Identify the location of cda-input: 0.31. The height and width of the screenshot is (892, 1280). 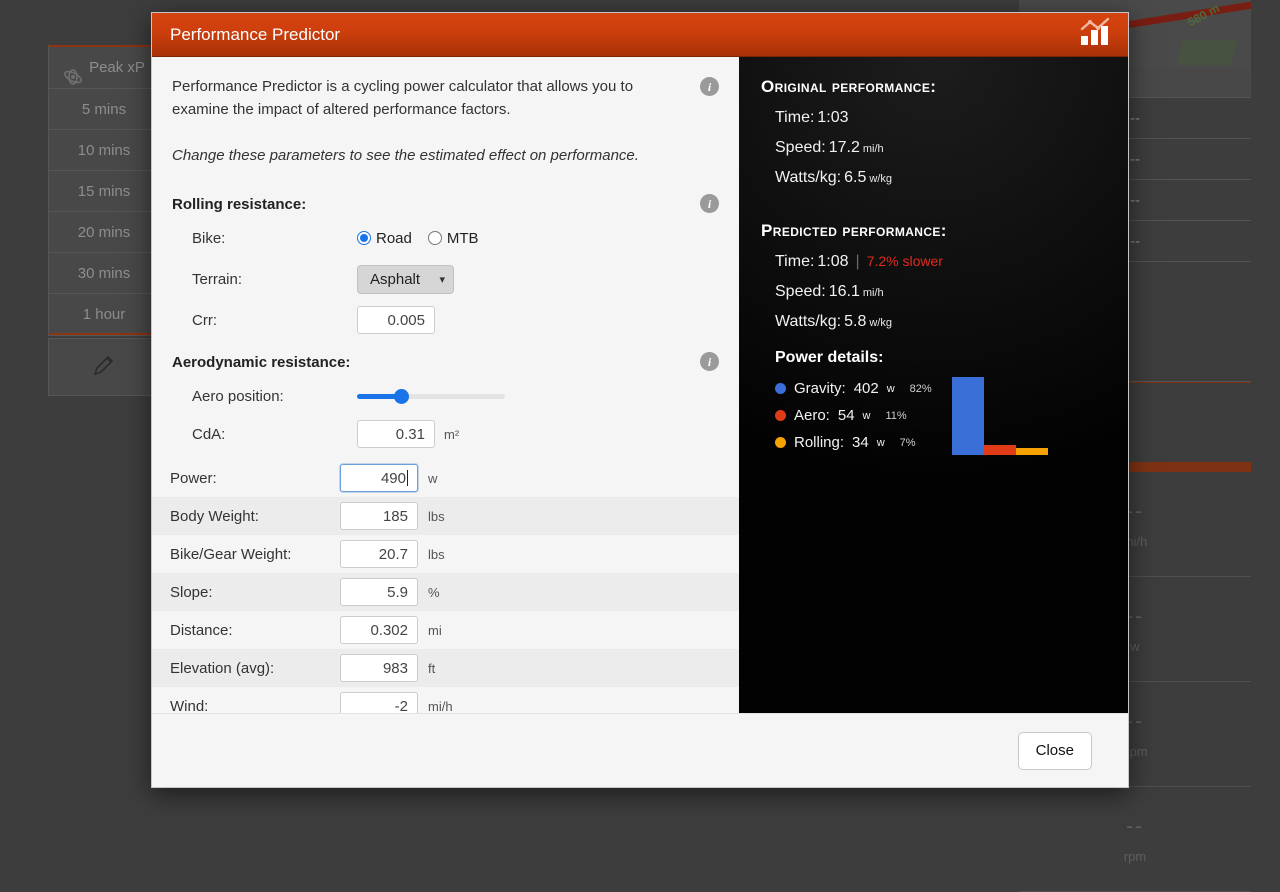
(396, 434).